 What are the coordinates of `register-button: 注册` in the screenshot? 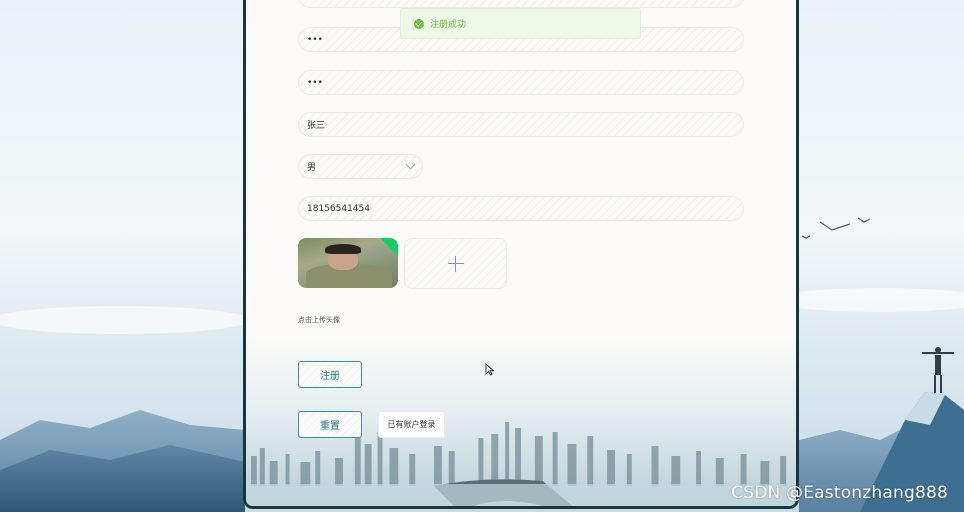 It's located at (330, 374).